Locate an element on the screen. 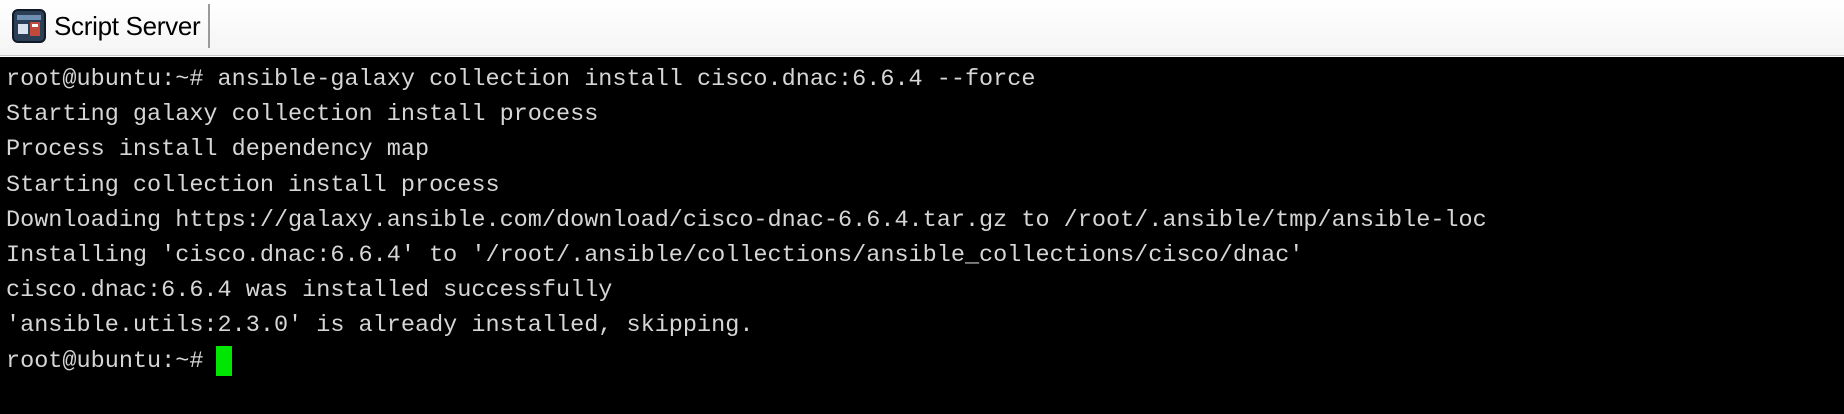 The height and width of the screenshot is (414, 1844). window-title: Script Server is located at coordinates (127, 25).